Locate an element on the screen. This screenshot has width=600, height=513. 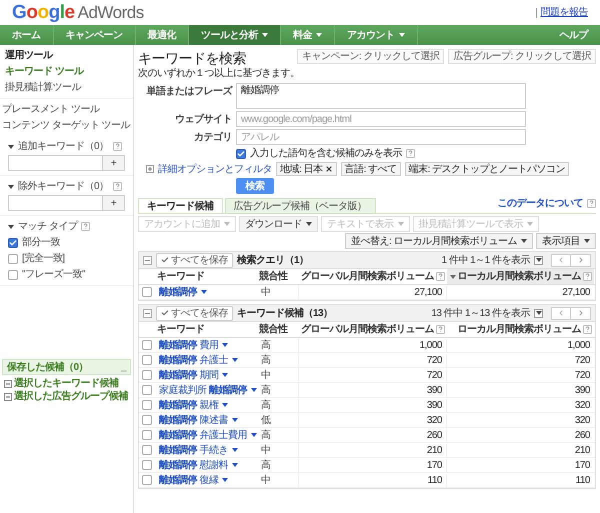
keyword-link: 離婚調停 陳述書 is located at coordinates (206, 420).